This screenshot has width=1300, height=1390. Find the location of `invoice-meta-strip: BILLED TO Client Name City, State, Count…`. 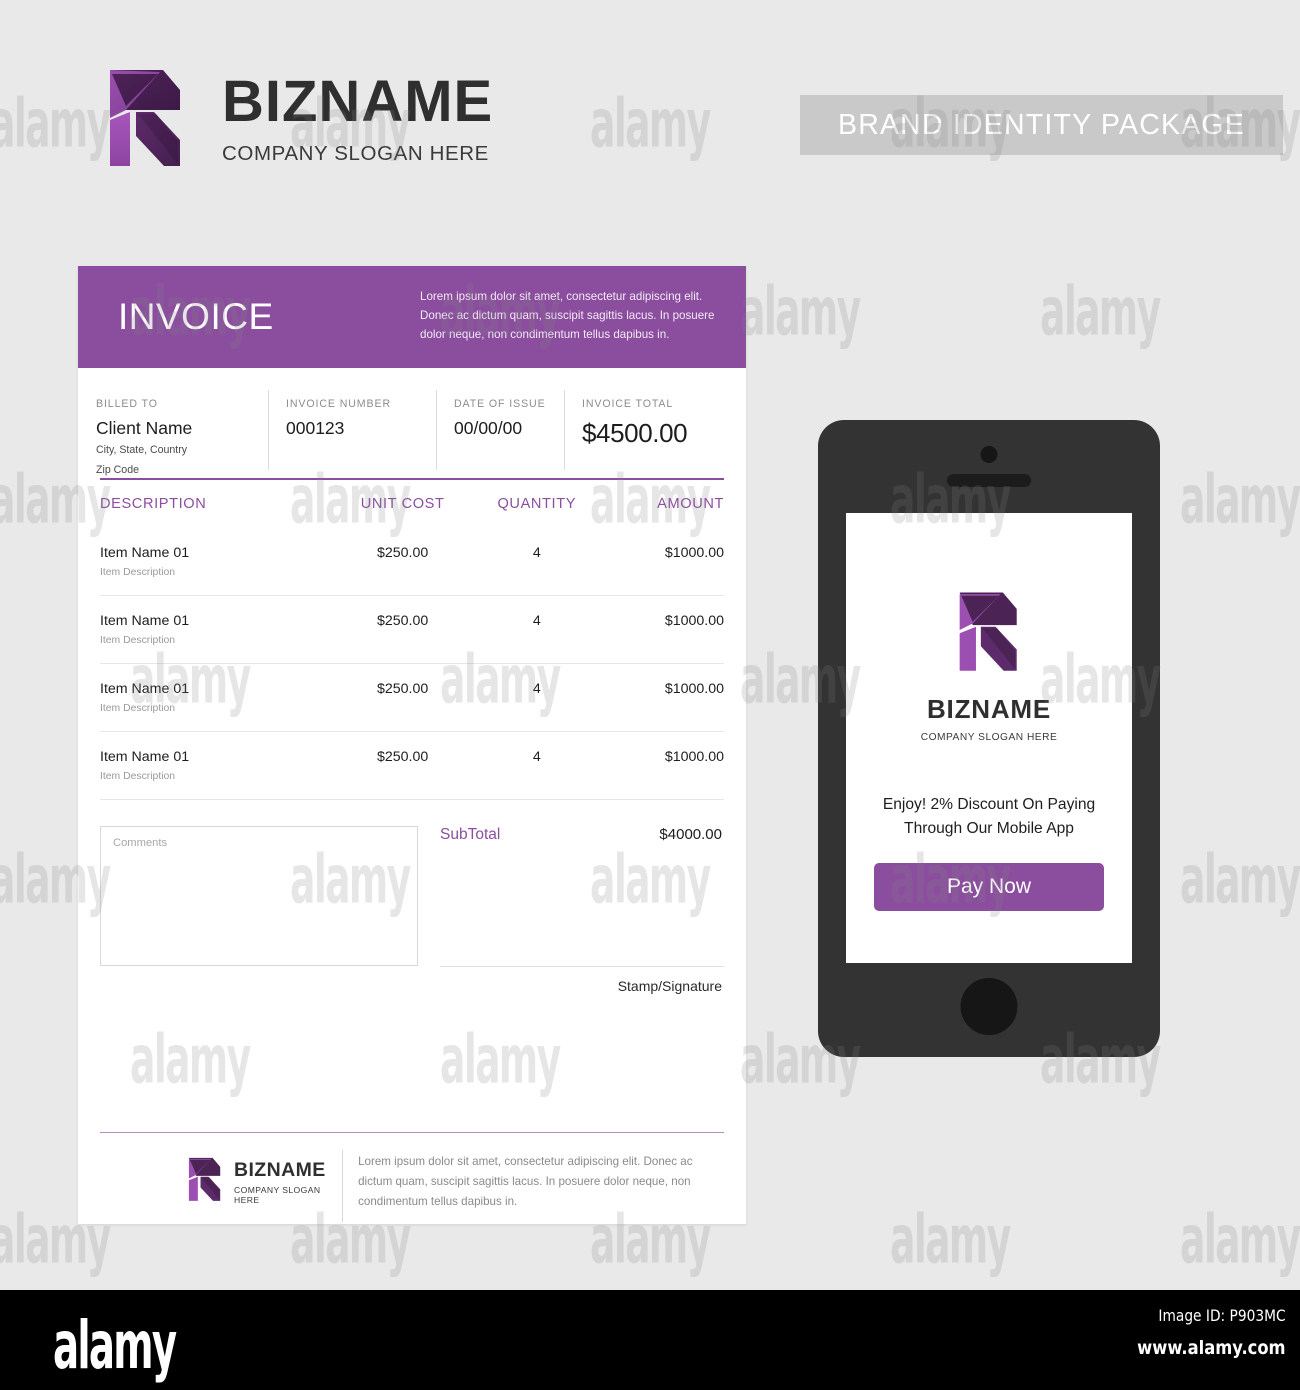

invoice-meta-strip: BILLED TO Client Name City, State, Count… is located at coordinates (412, 422).